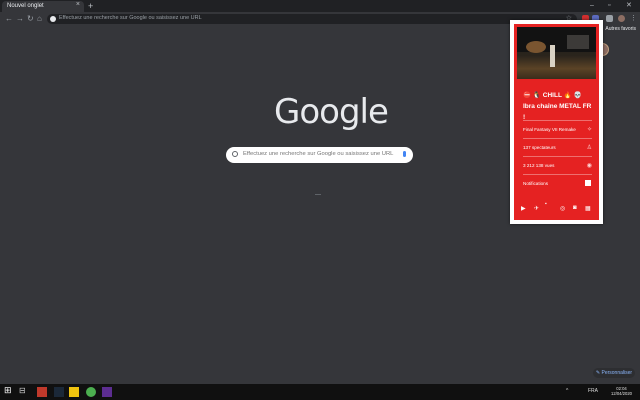 The width and height of the screenshot is (640, 400). I want to click on game-row: Final Fantasy VII Remake ✧, so click(557, 129).